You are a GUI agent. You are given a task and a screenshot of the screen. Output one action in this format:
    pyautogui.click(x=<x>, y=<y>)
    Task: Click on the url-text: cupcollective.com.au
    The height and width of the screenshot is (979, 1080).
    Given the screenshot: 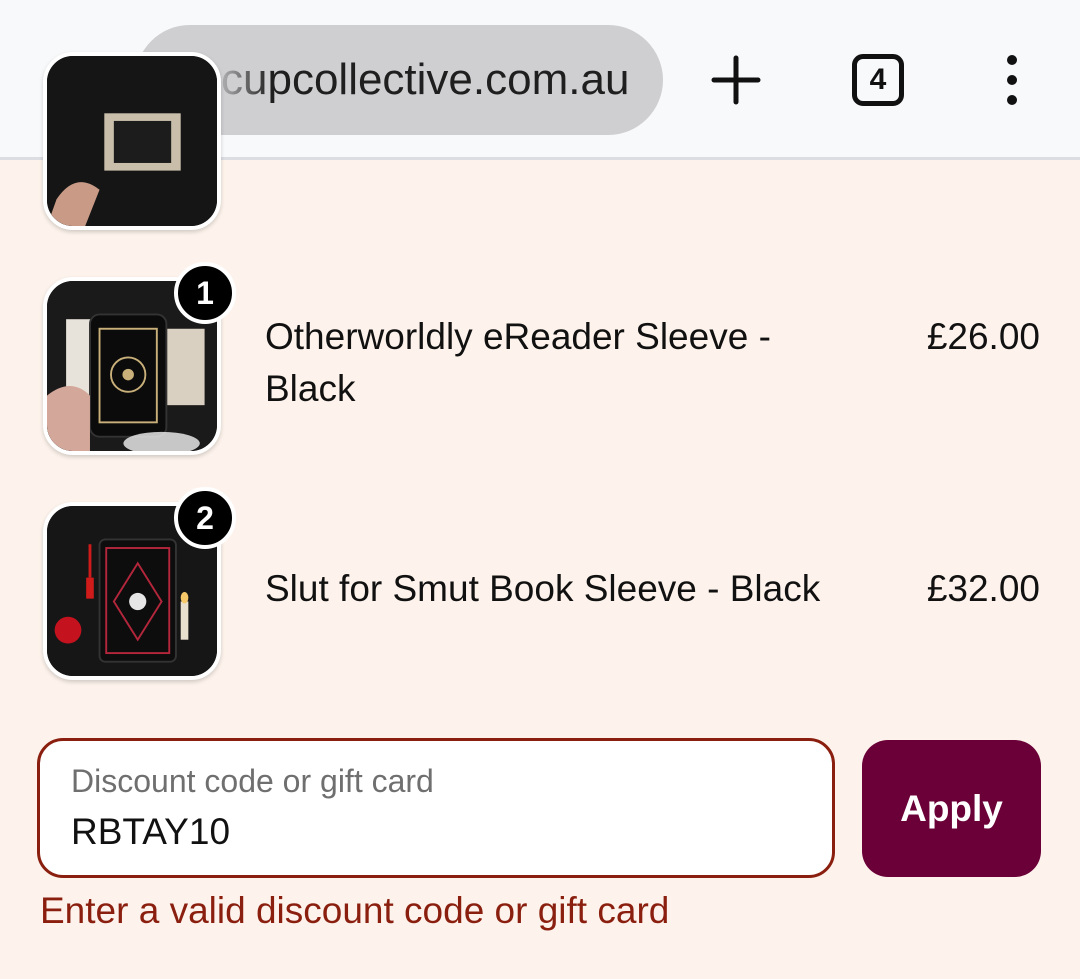 What is the action you would take?
    pyautogui.click(x=425, y=79)
    